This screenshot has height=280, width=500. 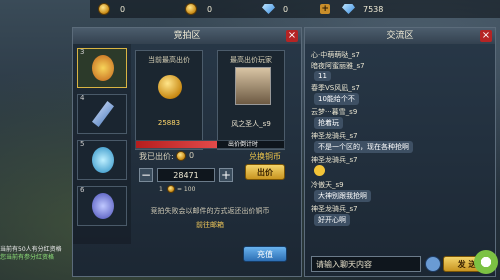 What do you see at coordinates (186, 175) in the screenshot?
I see `quantity-input: 28471` at bounding box center [186, 175].